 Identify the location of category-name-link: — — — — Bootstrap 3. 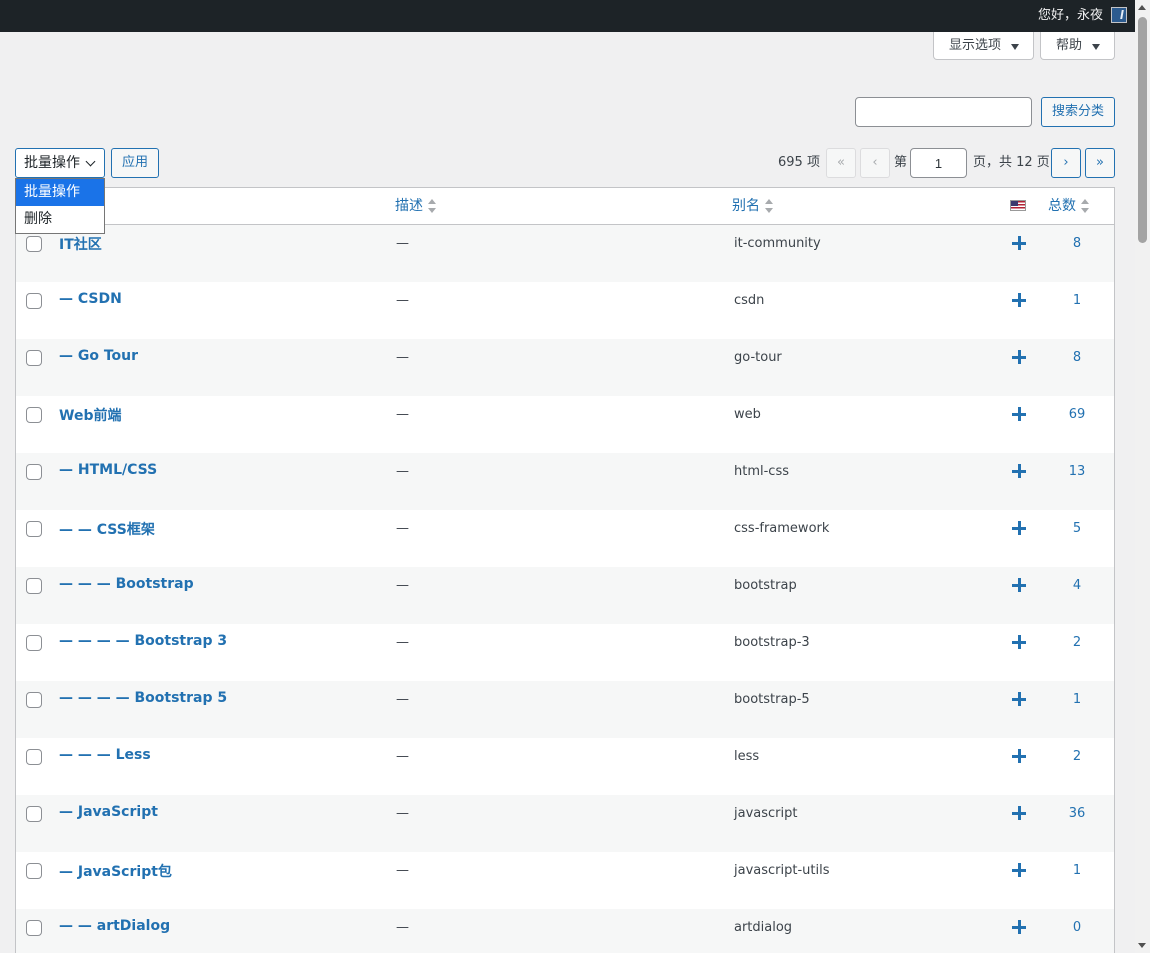
(143, 641).